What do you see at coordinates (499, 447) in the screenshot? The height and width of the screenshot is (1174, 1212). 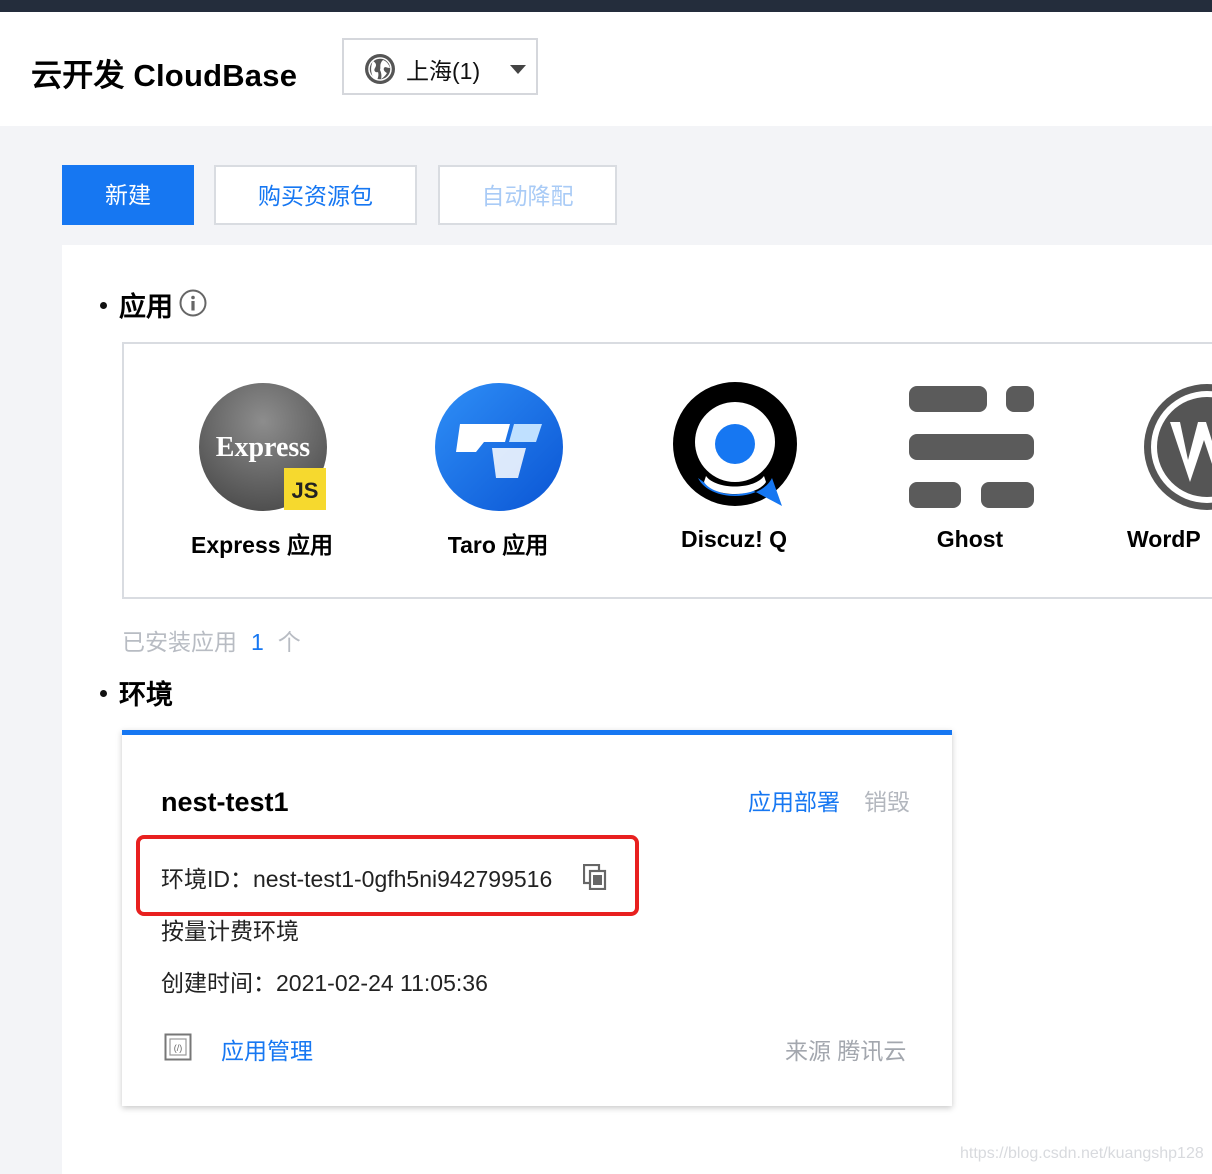 I see `taro-logo-icon` at bounding box center [499, 447].